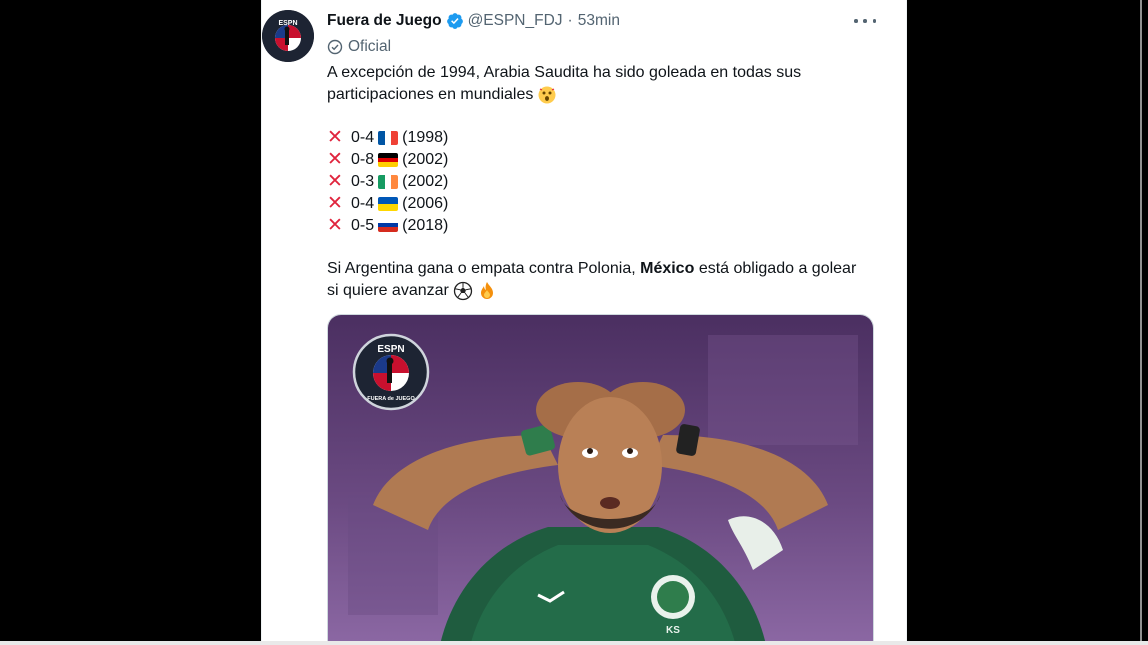 The height and width of the screenshot is (645, 1148). Describe the element at coordinates (574, 643) in the screenshot. I see `bottom-strip` at that location.